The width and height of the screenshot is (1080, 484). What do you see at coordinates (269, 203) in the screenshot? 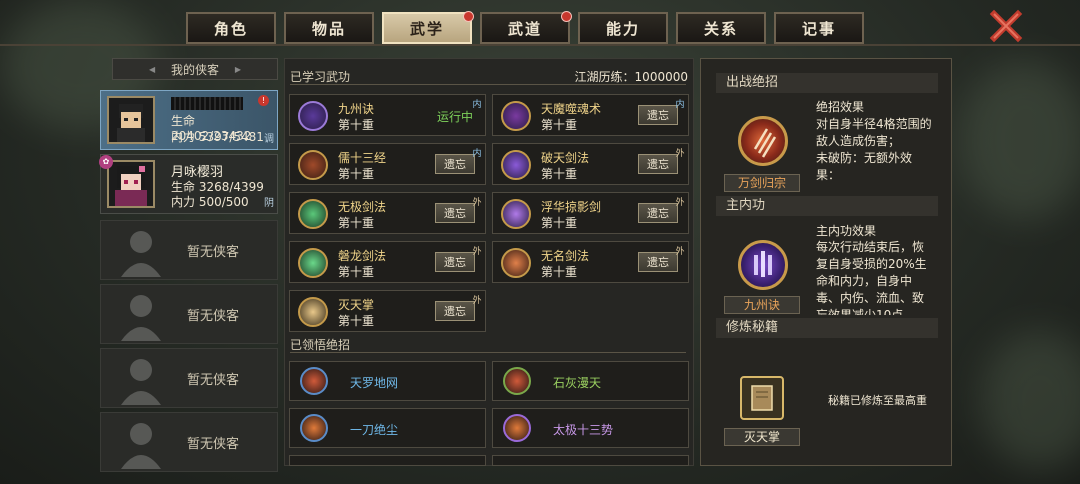
I see `hero-tag: 阴` at bounding box center [269, 203].